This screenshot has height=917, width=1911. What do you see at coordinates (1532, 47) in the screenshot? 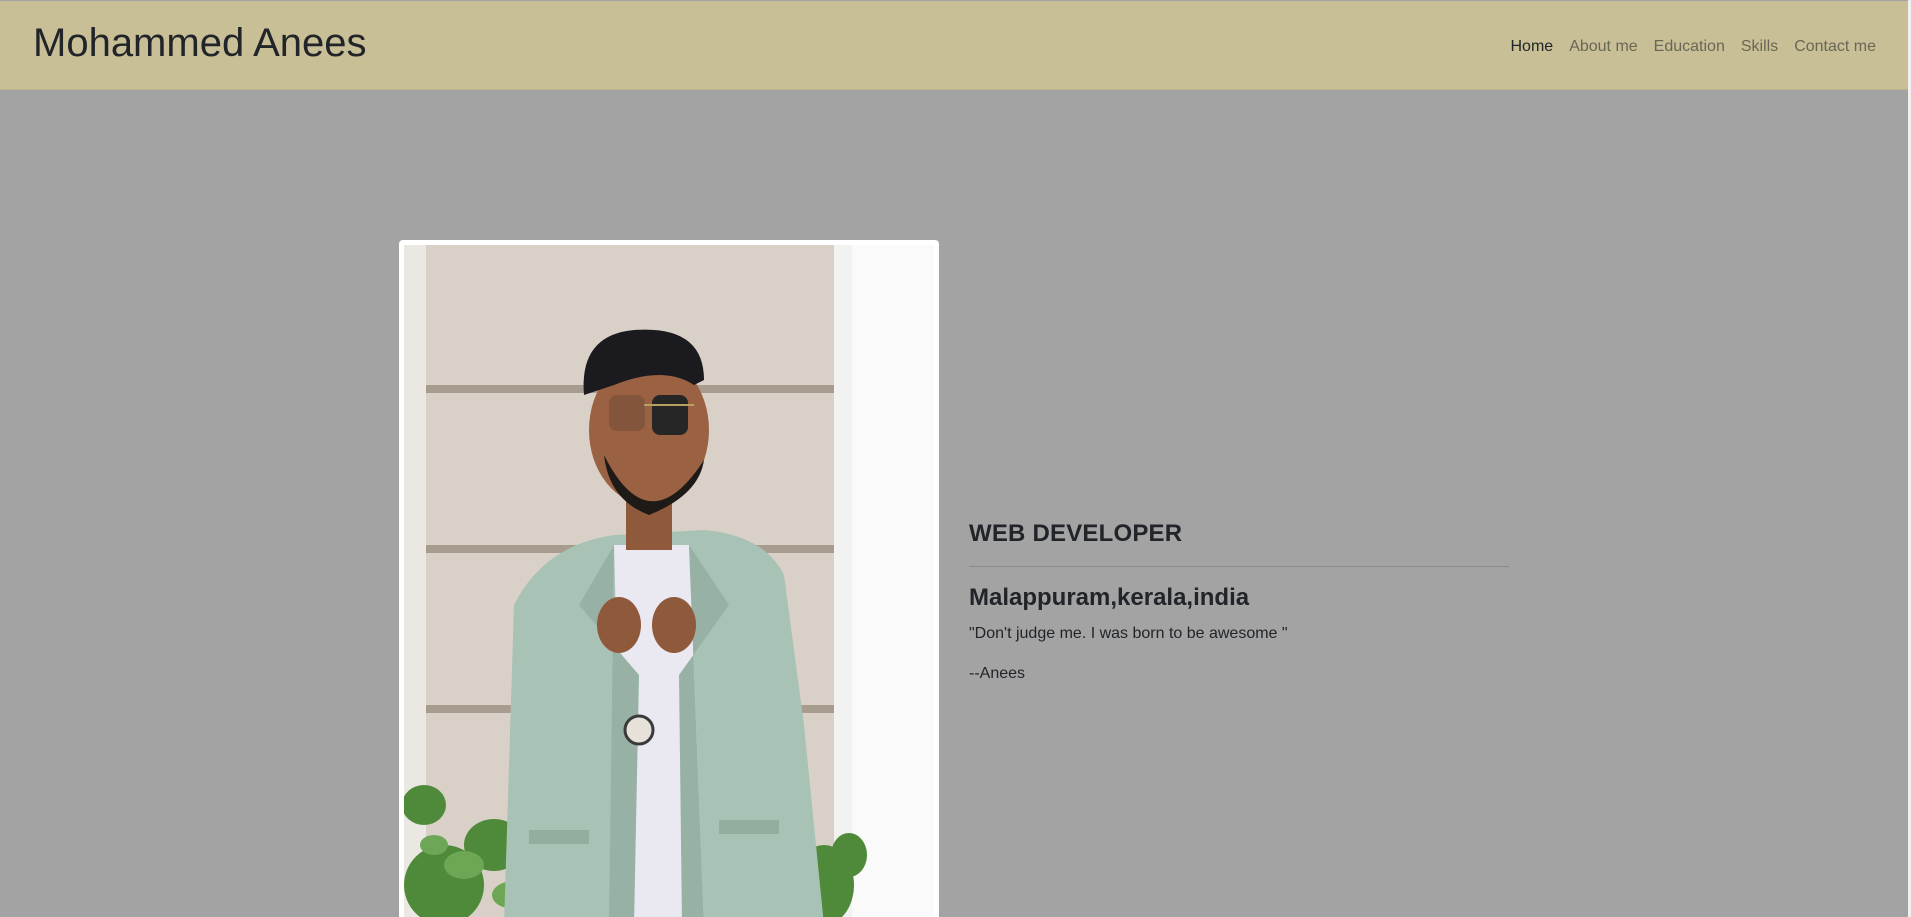
I see `nav-link-home: Home` at bounding box center [1532, 47].